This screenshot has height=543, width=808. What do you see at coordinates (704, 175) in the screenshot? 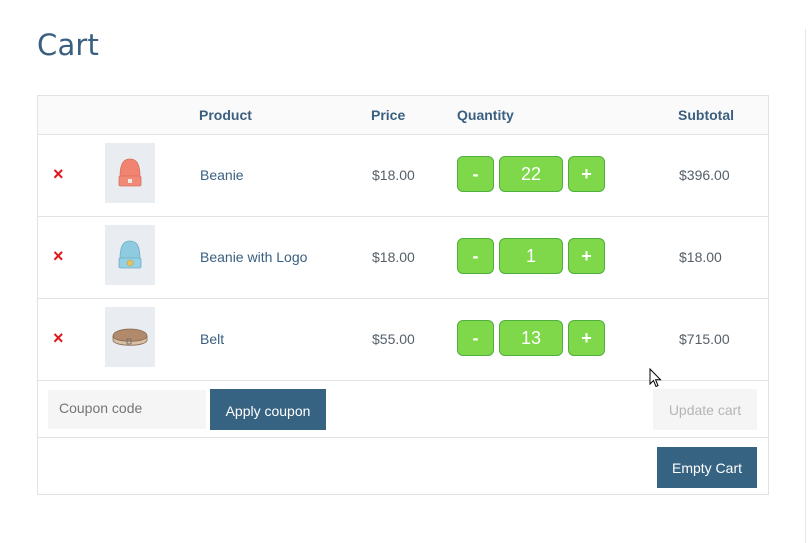
I see `product-subtotal: $396.00` at bounding box center [704, 175].